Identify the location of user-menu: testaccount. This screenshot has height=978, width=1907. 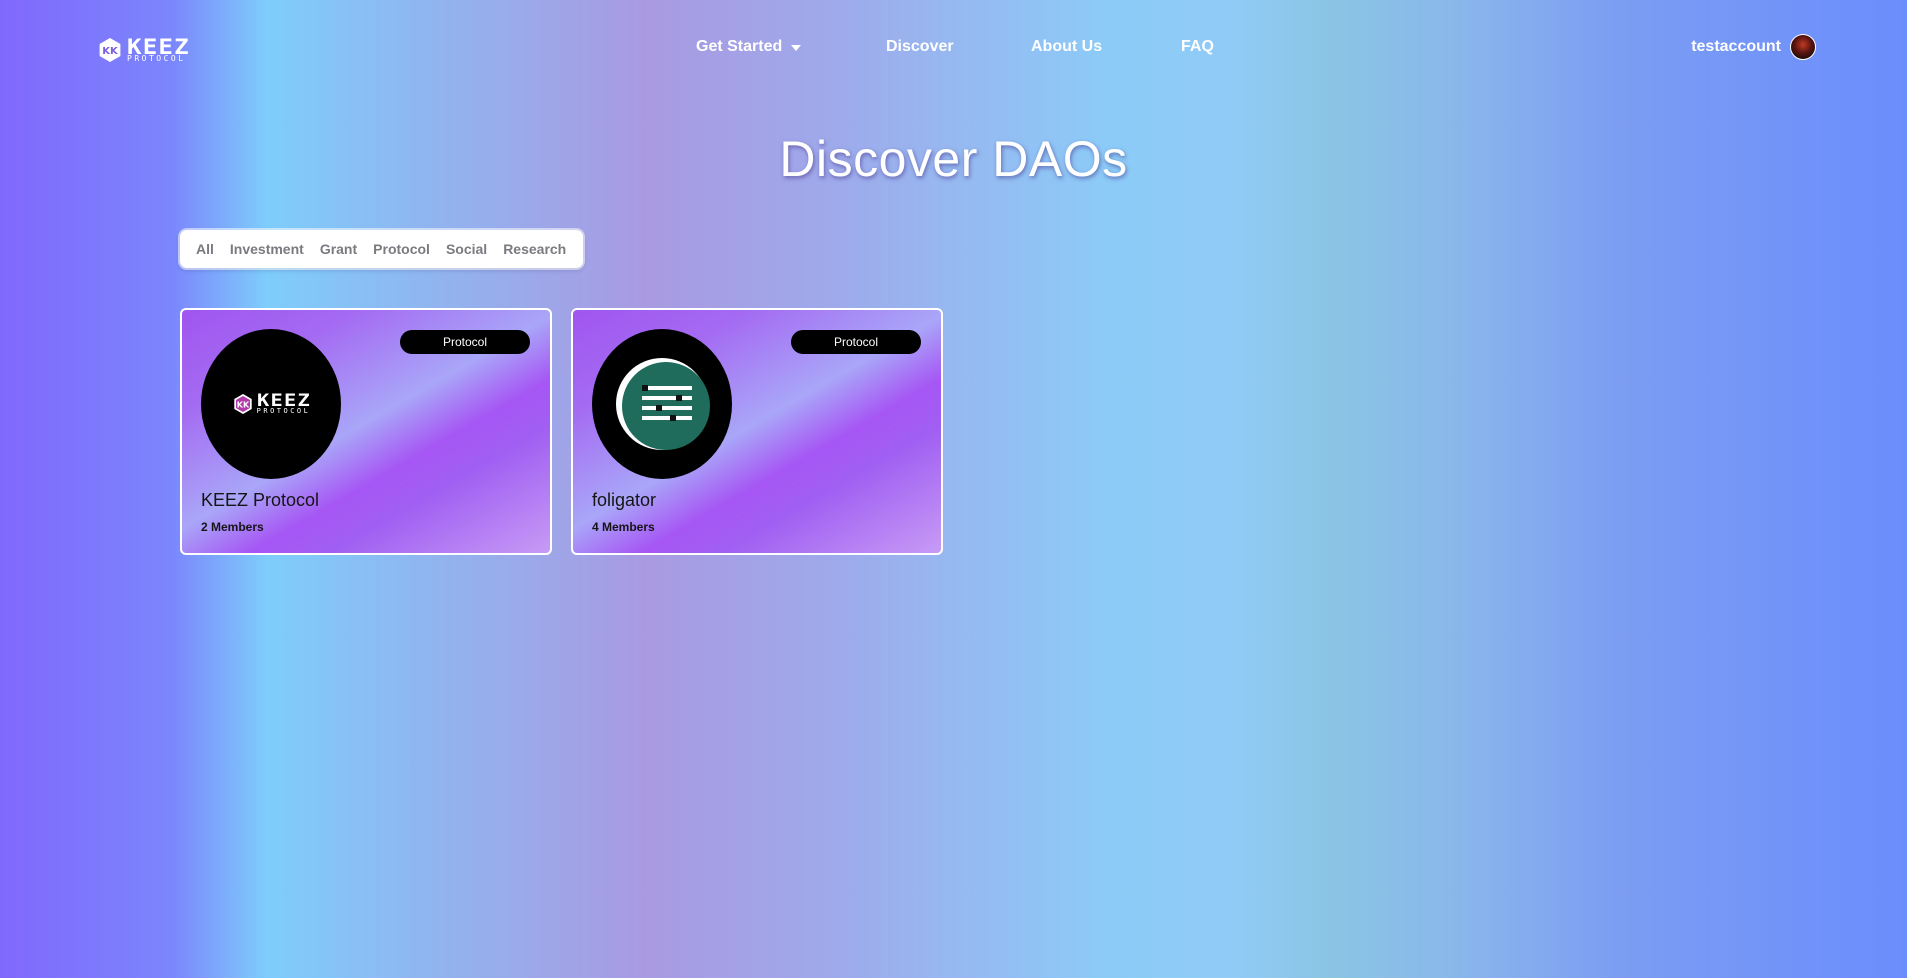
(1753, 47).